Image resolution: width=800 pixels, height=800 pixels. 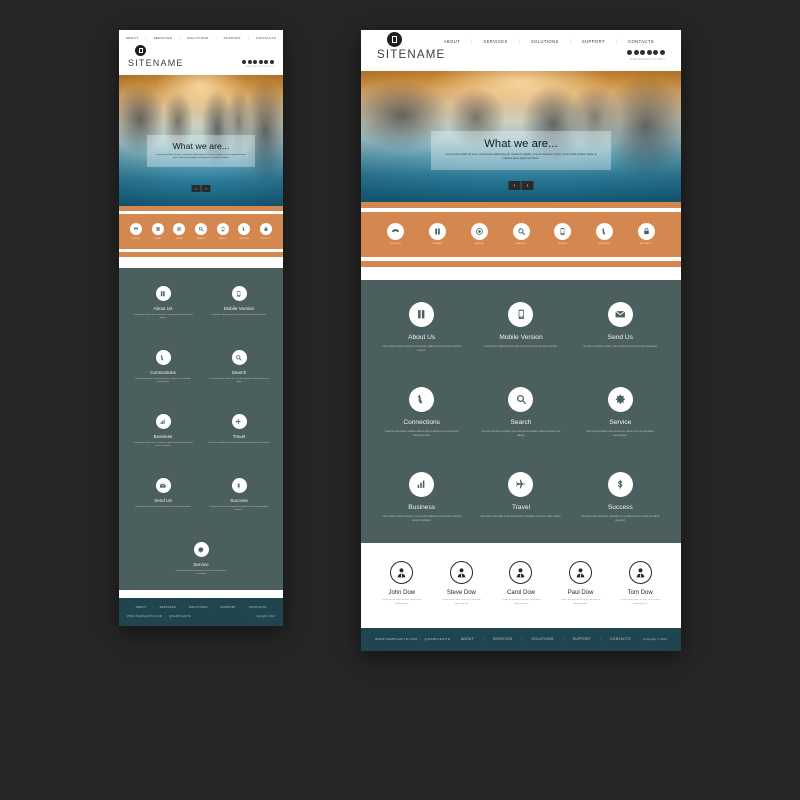 I want to click on quicklink-label: SEARCH, so click(x=201, y=239).